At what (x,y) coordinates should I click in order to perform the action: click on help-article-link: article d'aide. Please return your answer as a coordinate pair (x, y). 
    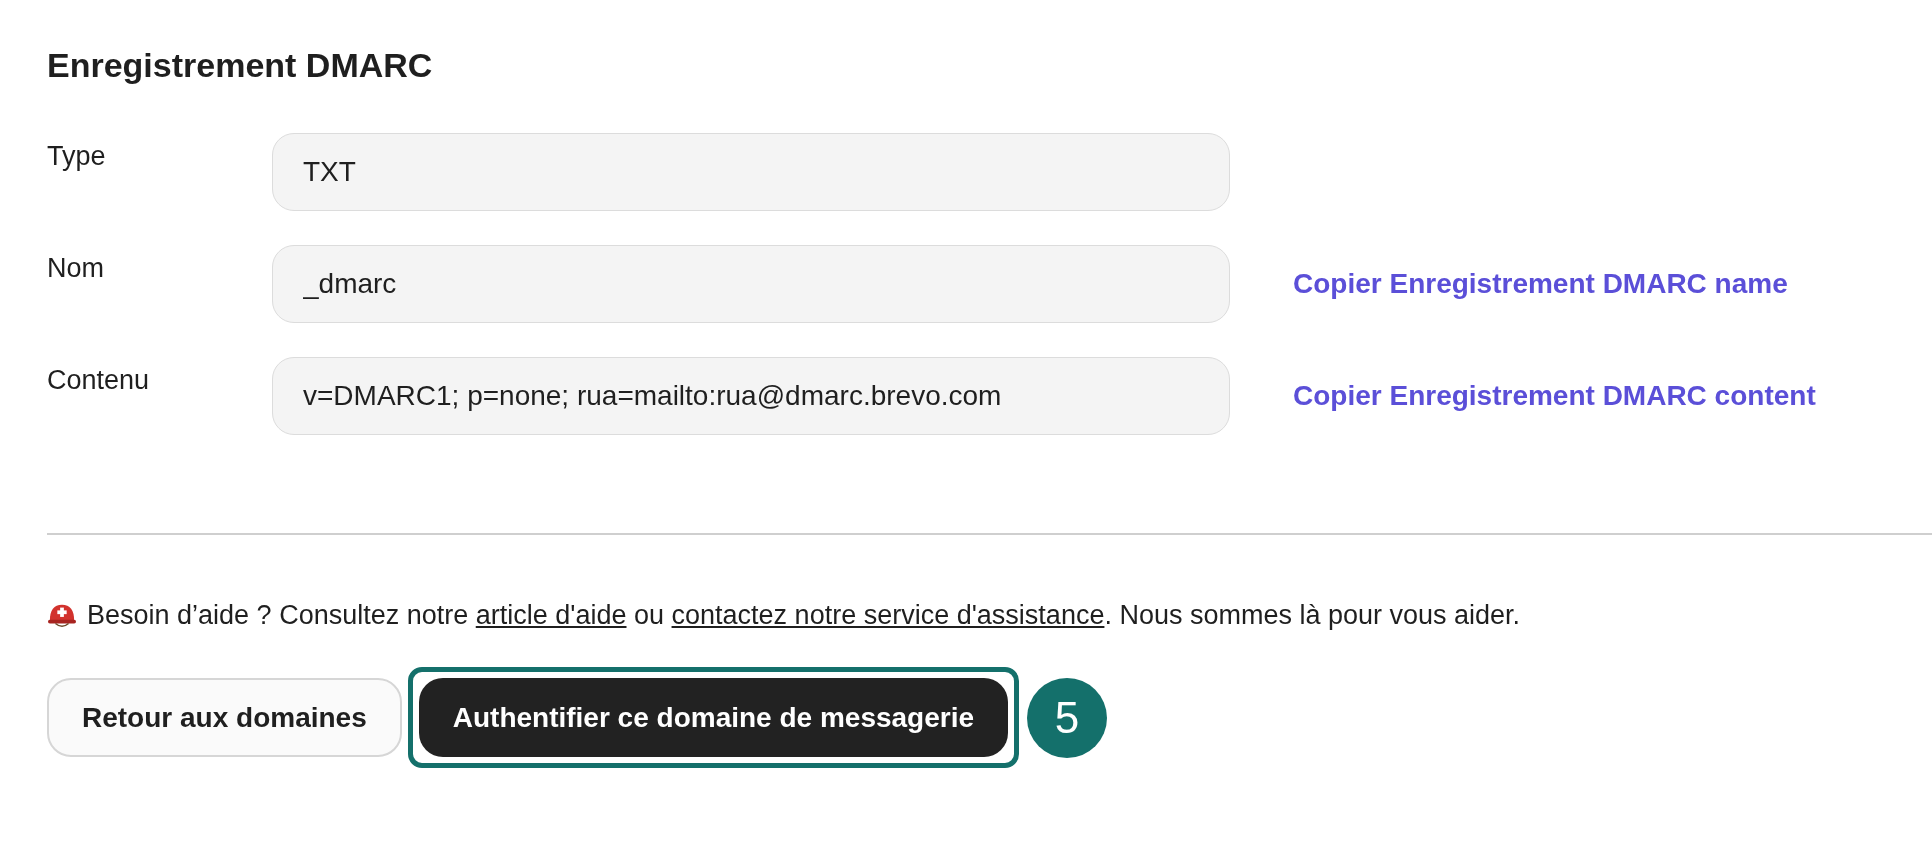
    Looking at the image, I should click on (551, 615).